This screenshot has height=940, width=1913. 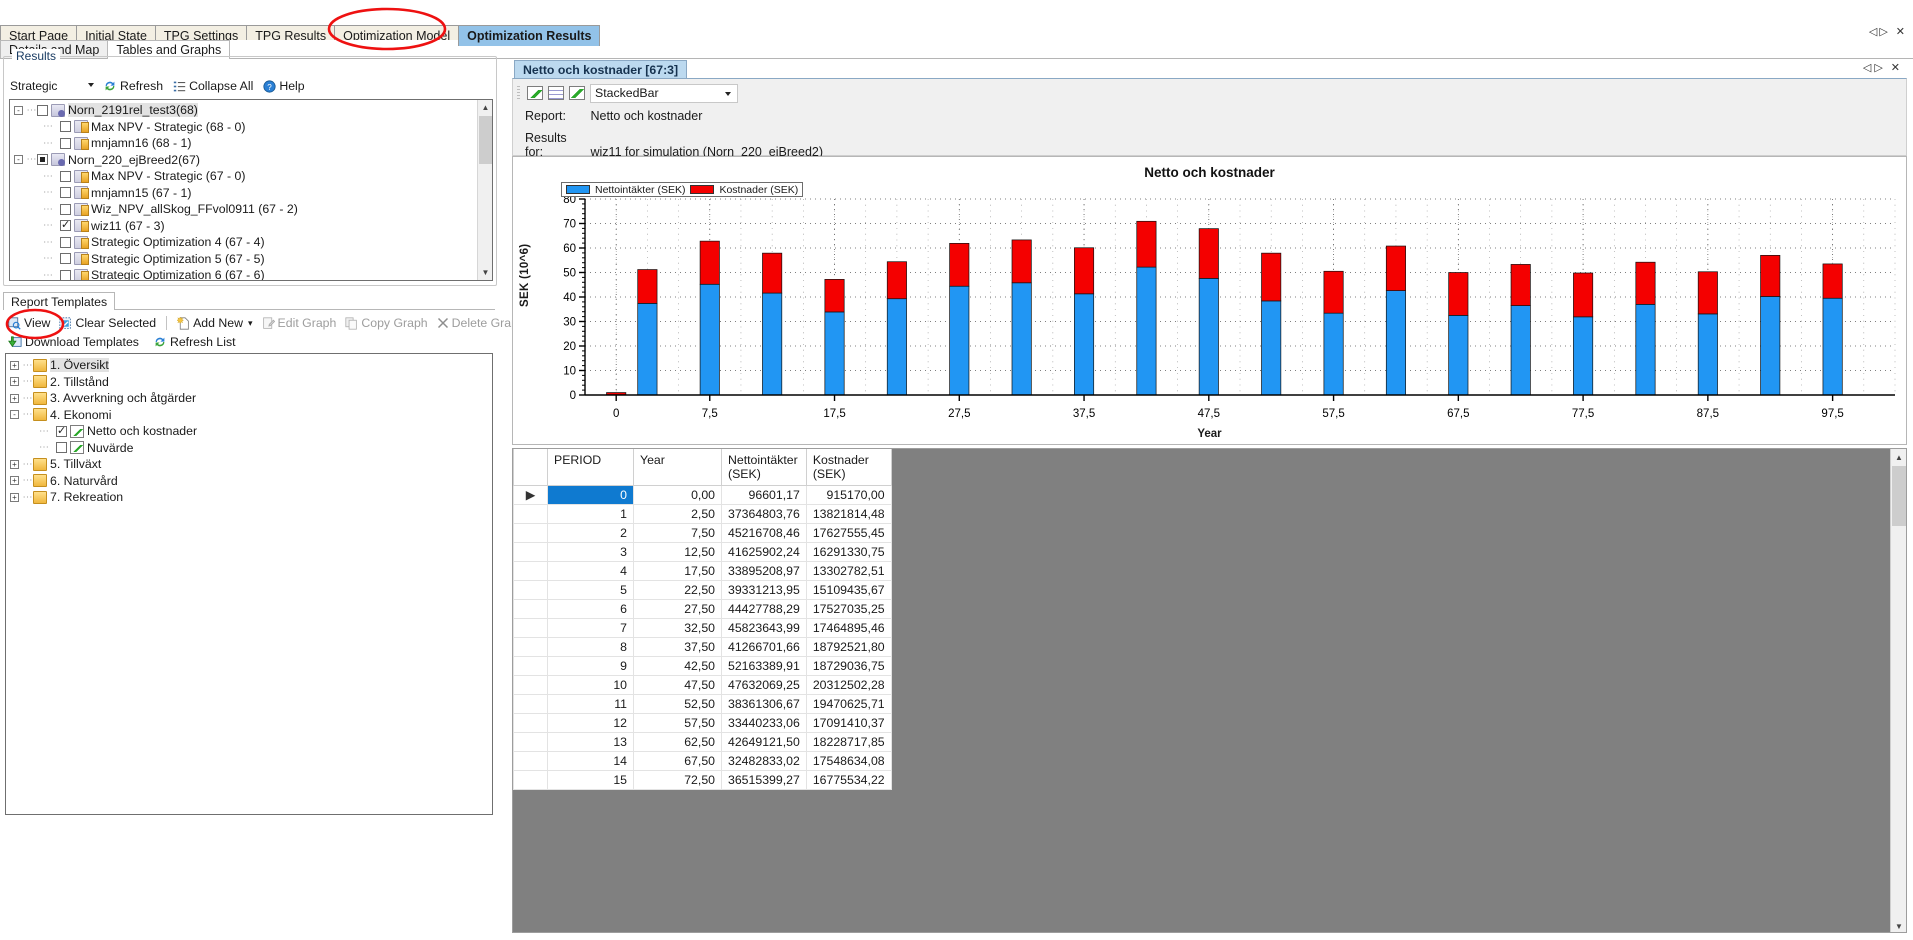 I want to click on table-row: 8 37,50 41266701,66 18792521,80, so click(x=702, y=647).